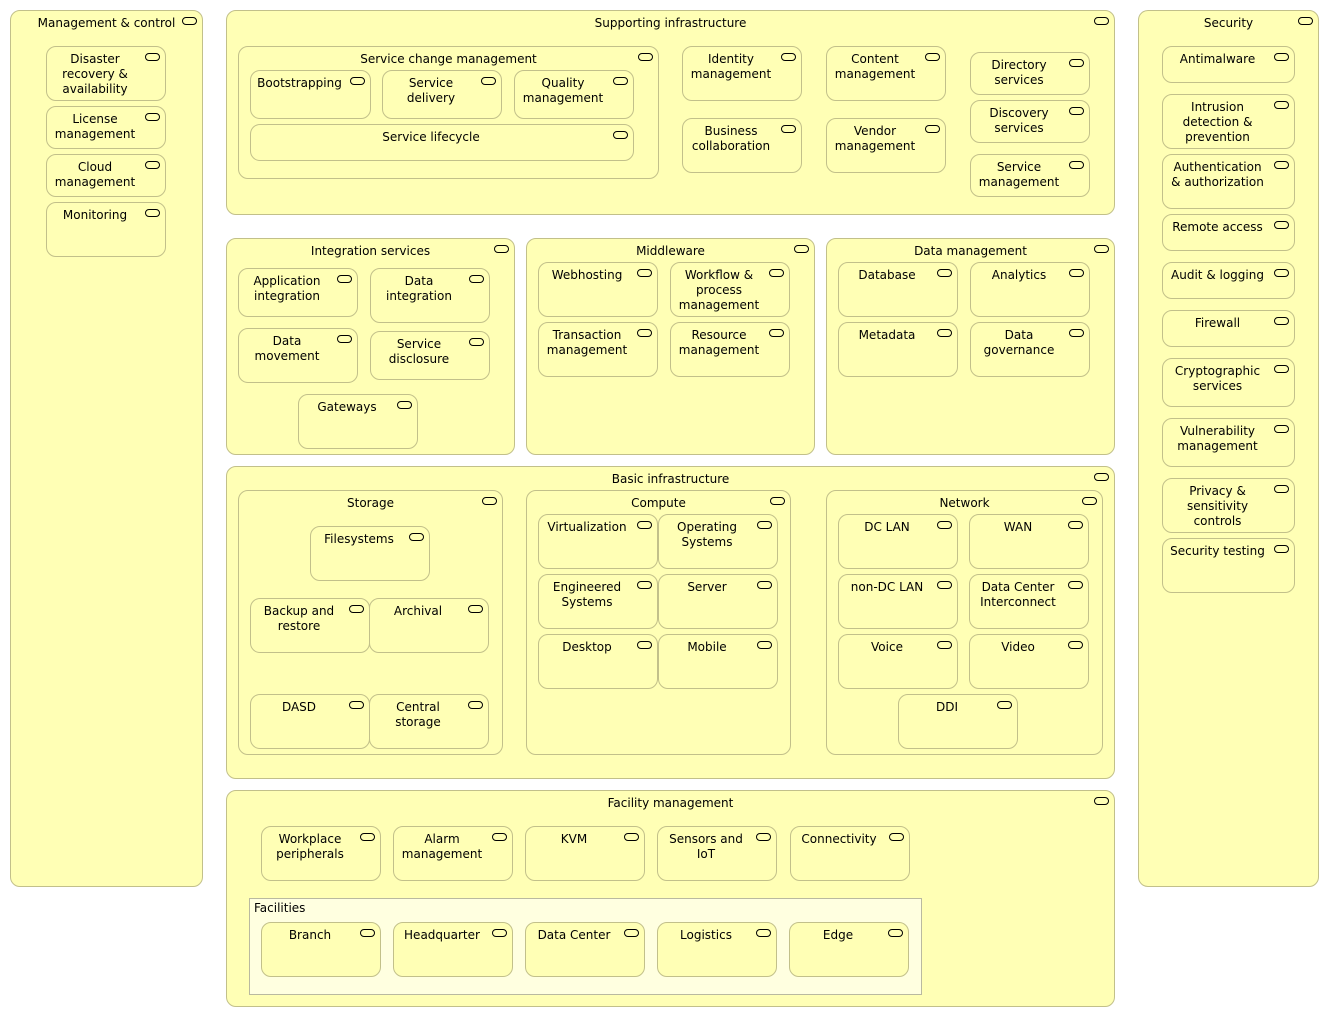 The width and height of the screenshot is (1329, 1017). I want to click on service-dclan: DC LAN, so click(898, 541).